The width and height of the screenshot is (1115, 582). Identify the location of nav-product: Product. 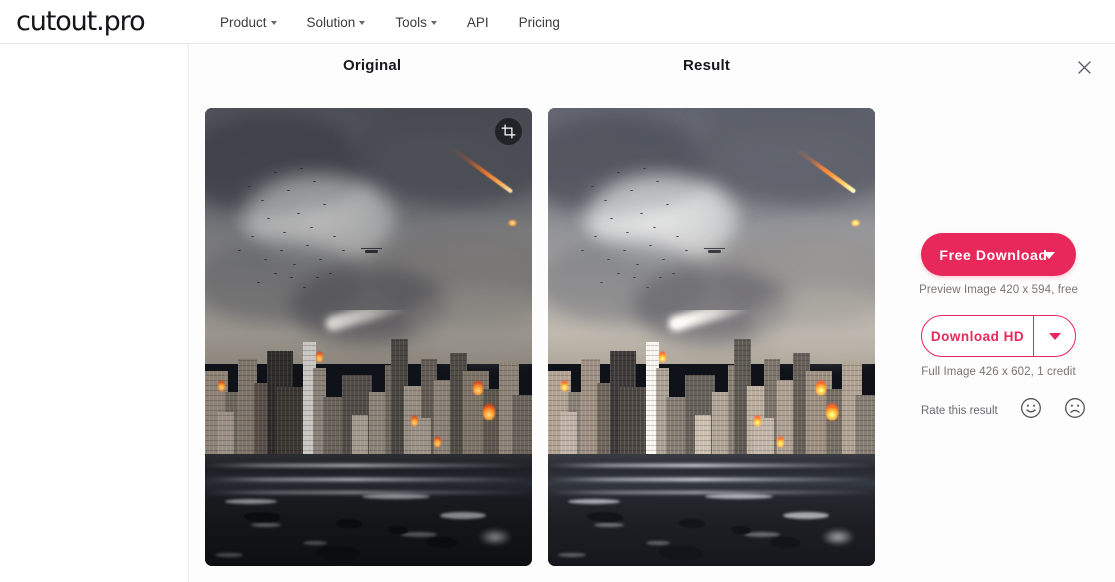
(248, 22).